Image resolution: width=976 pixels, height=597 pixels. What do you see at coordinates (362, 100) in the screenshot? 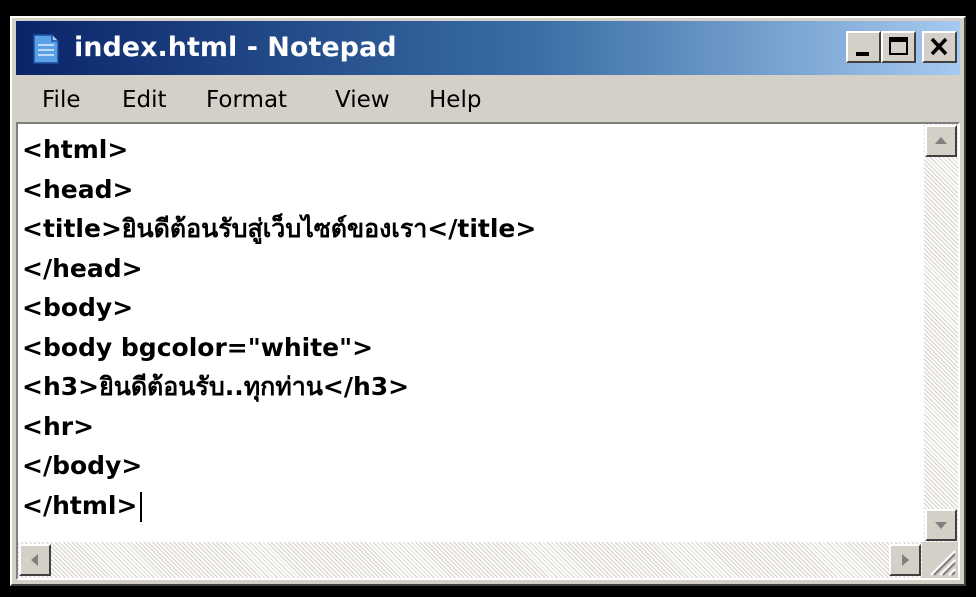
I see `menu-view: View` at bounding box center [362, 100].